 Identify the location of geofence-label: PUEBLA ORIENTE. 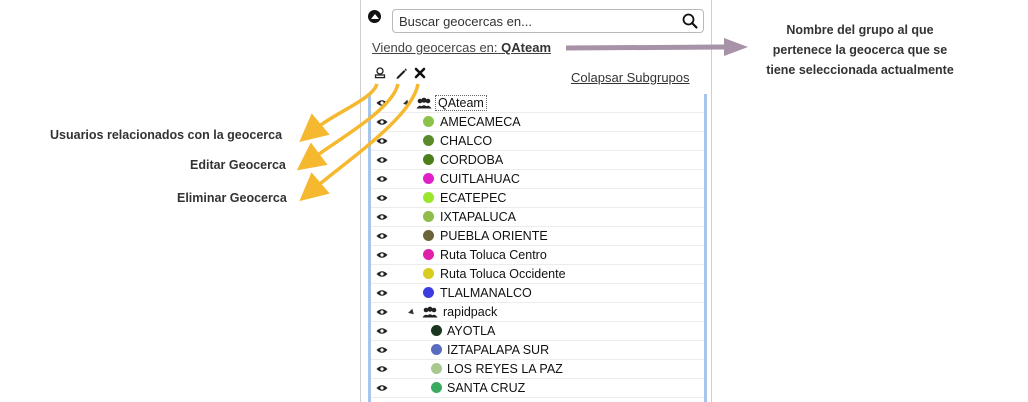
(494, 236).